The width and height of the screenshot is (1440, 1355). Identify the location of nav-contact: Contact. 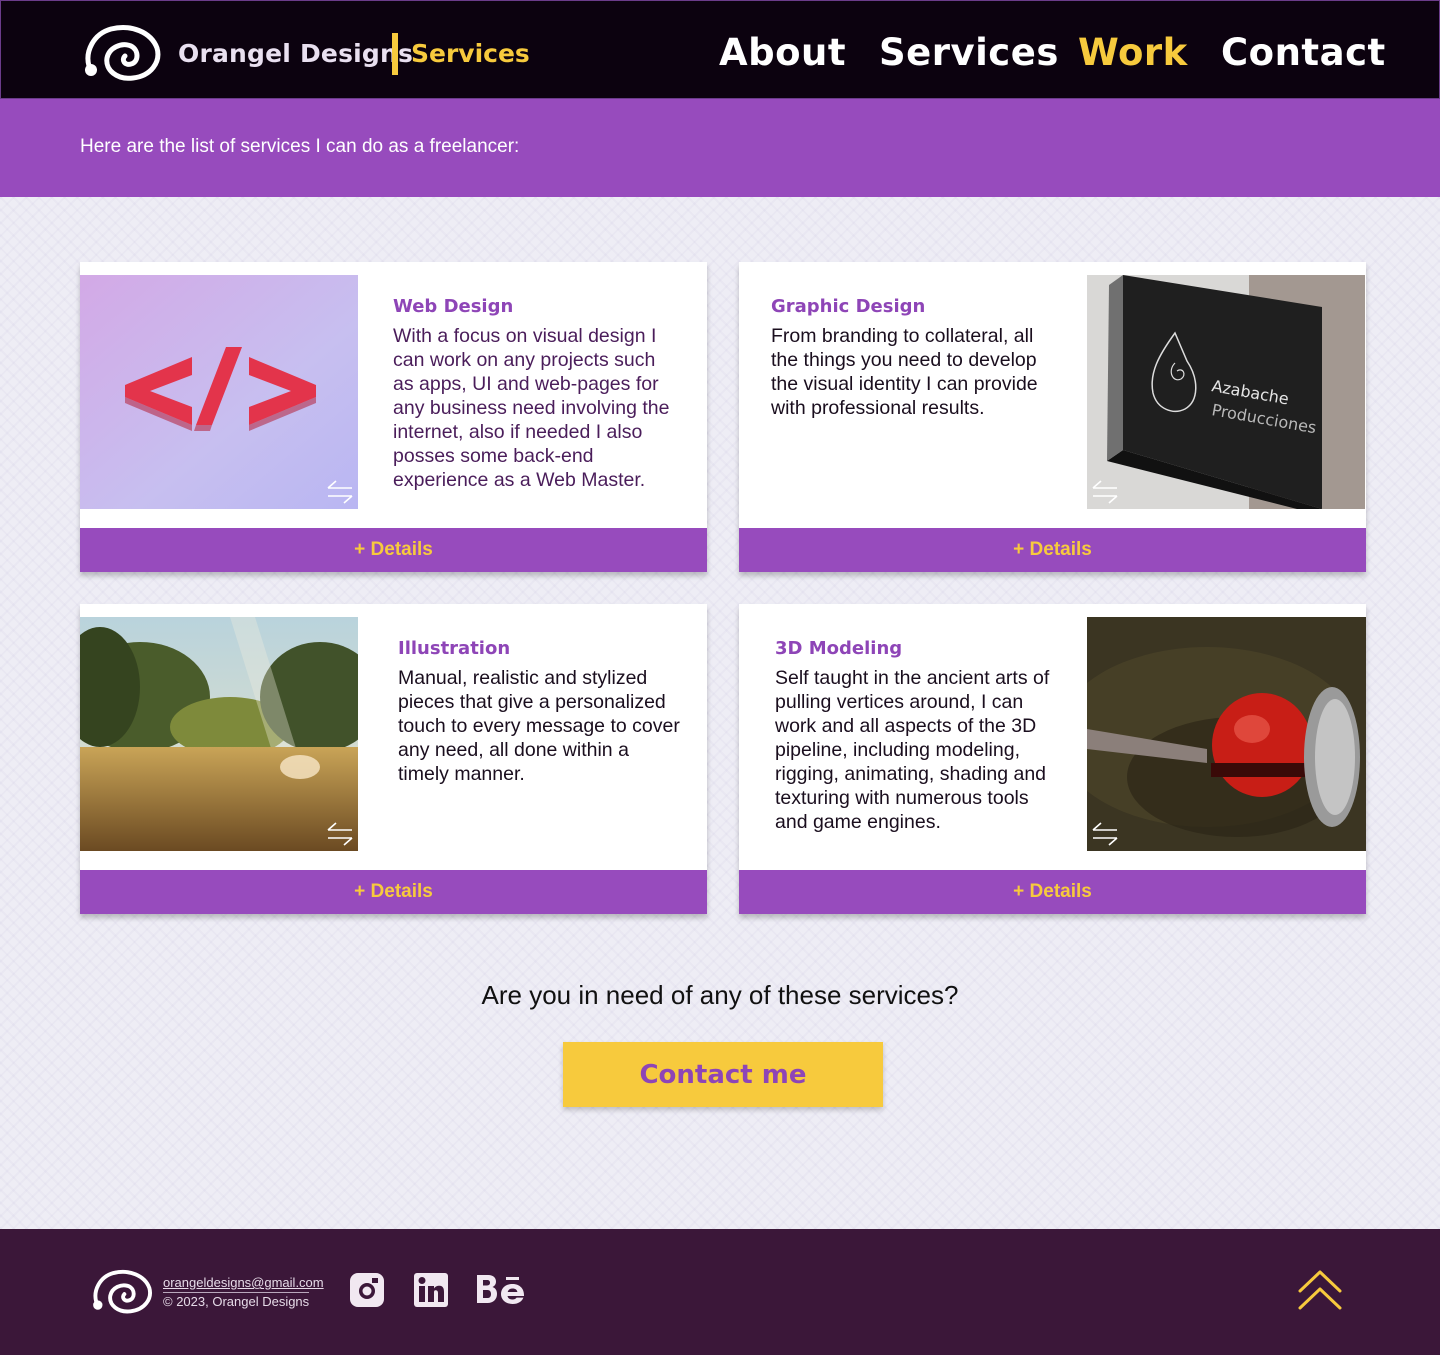
(1303, 52).